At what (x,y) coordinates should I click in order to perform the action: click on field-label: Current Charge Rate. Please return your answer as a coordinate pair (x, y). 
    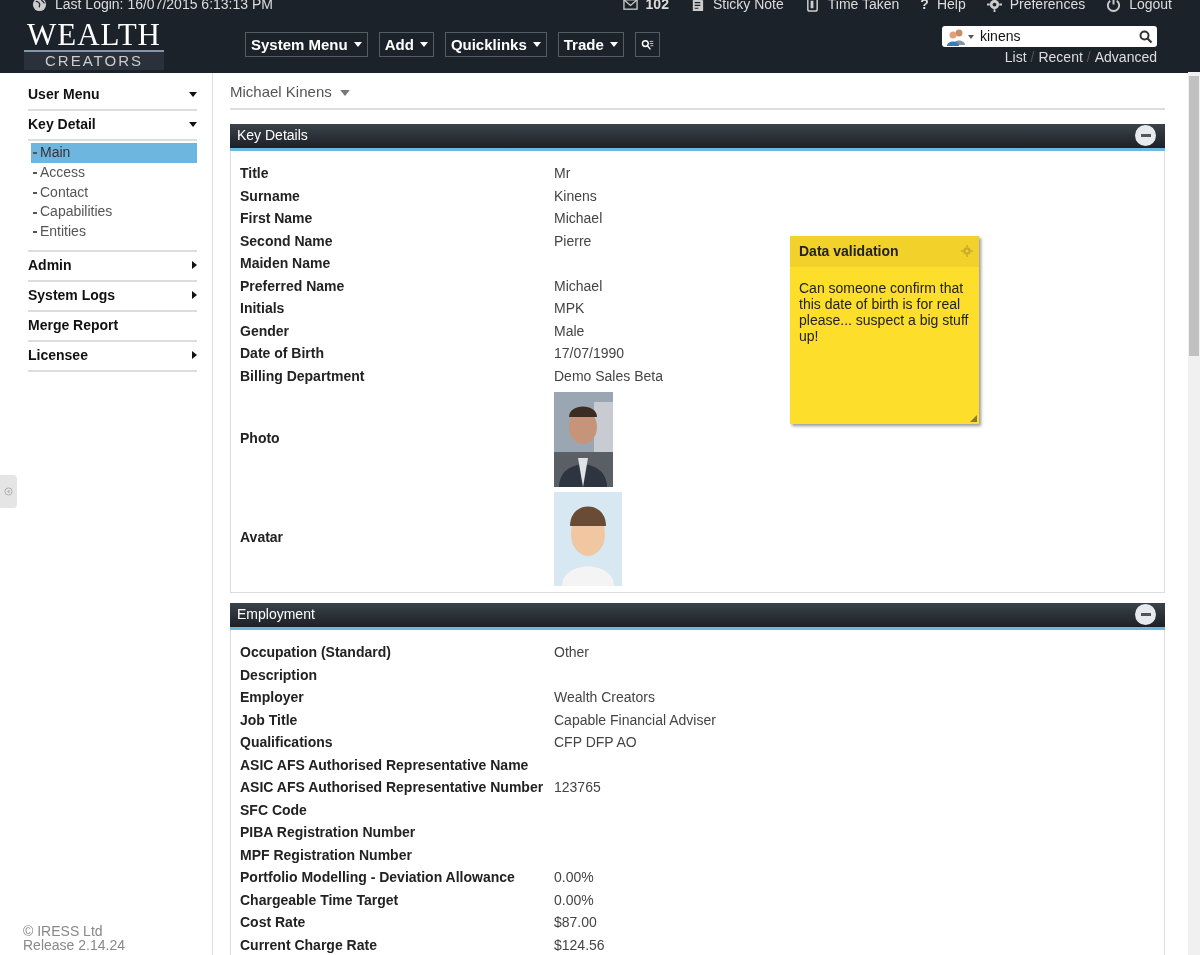
    Looking at the image, I should click on (309, 945).